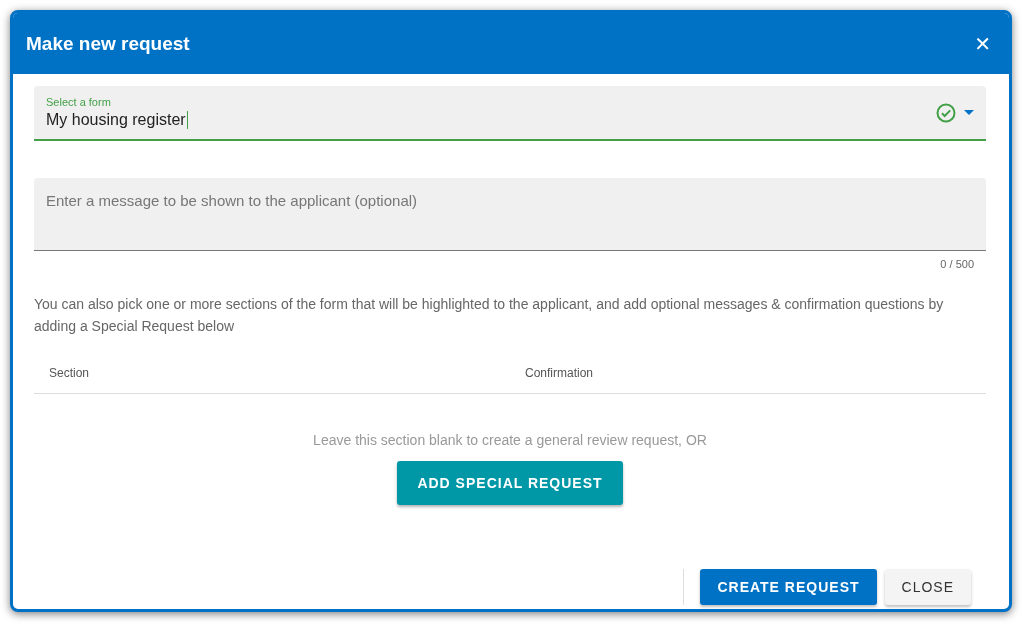 The height and width of the screenshot is (624, 1022). I want to click on dropdown-caret-icon, so click(969, 112).